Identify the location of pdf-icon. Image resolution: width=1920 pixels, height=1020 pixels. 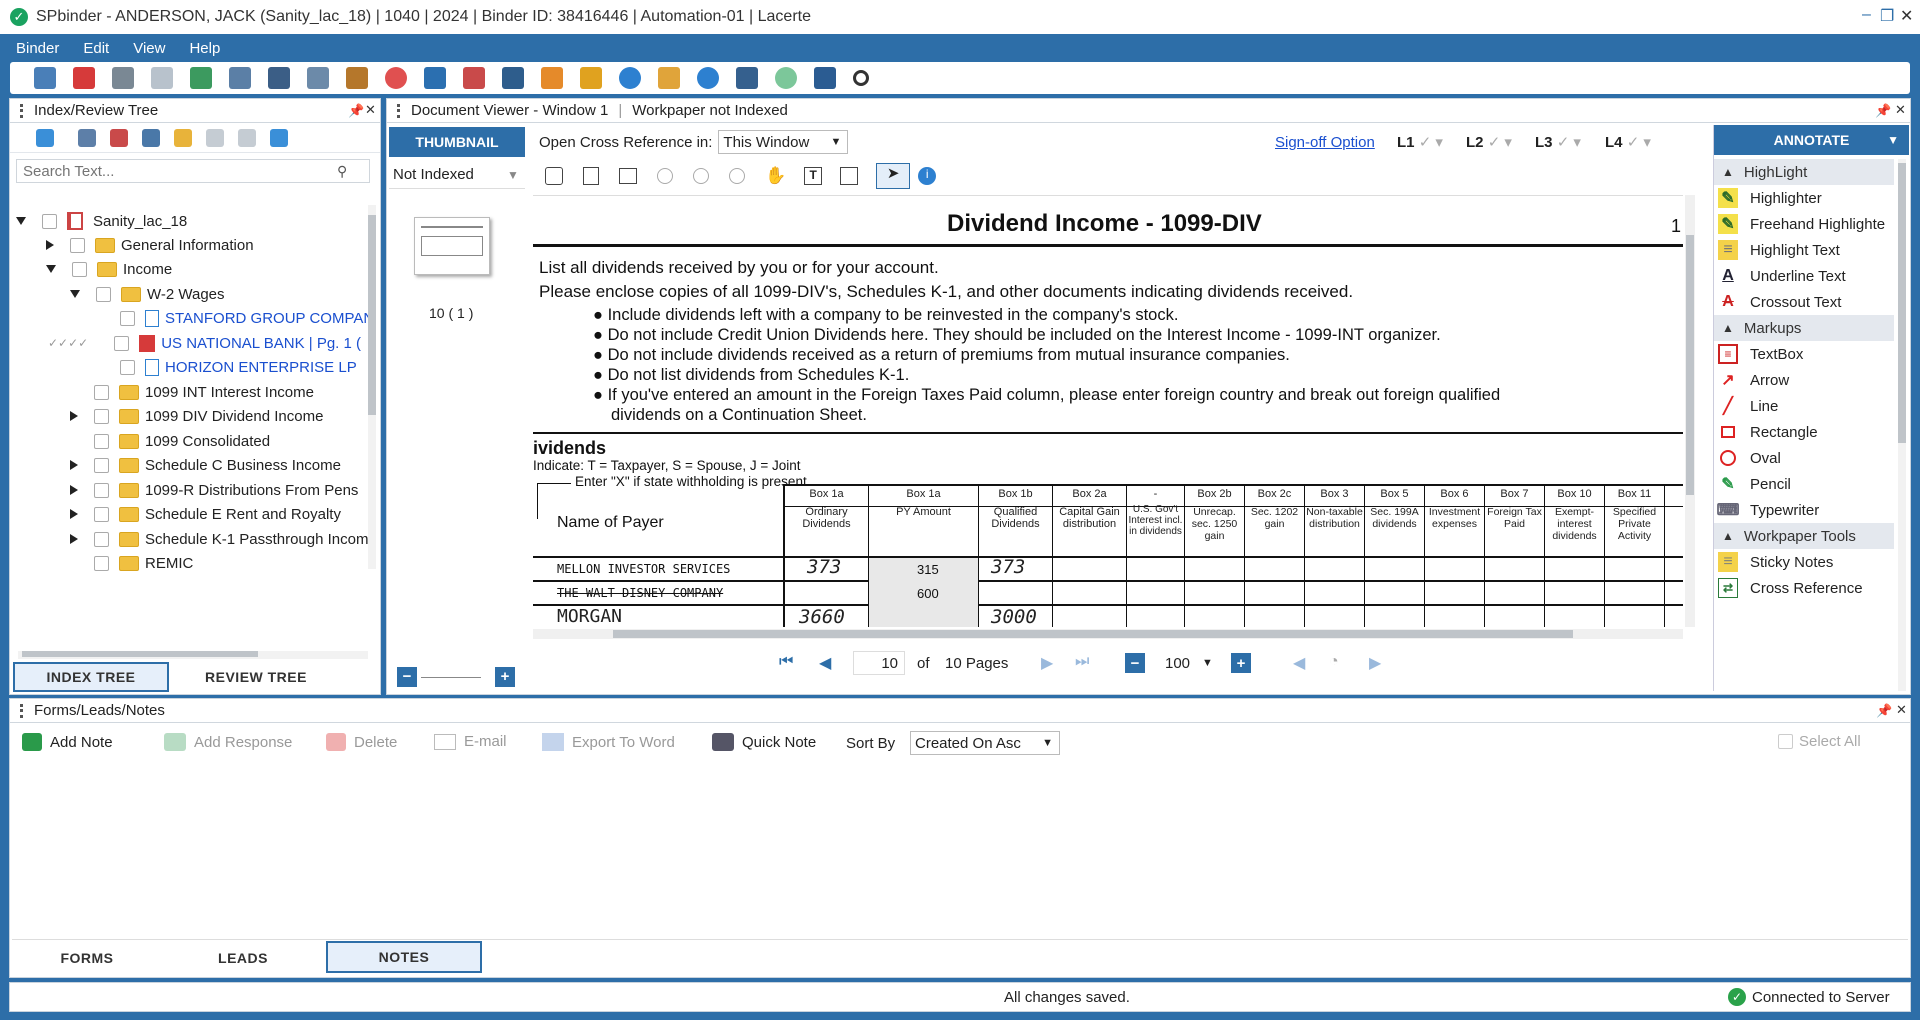
(84, 78).